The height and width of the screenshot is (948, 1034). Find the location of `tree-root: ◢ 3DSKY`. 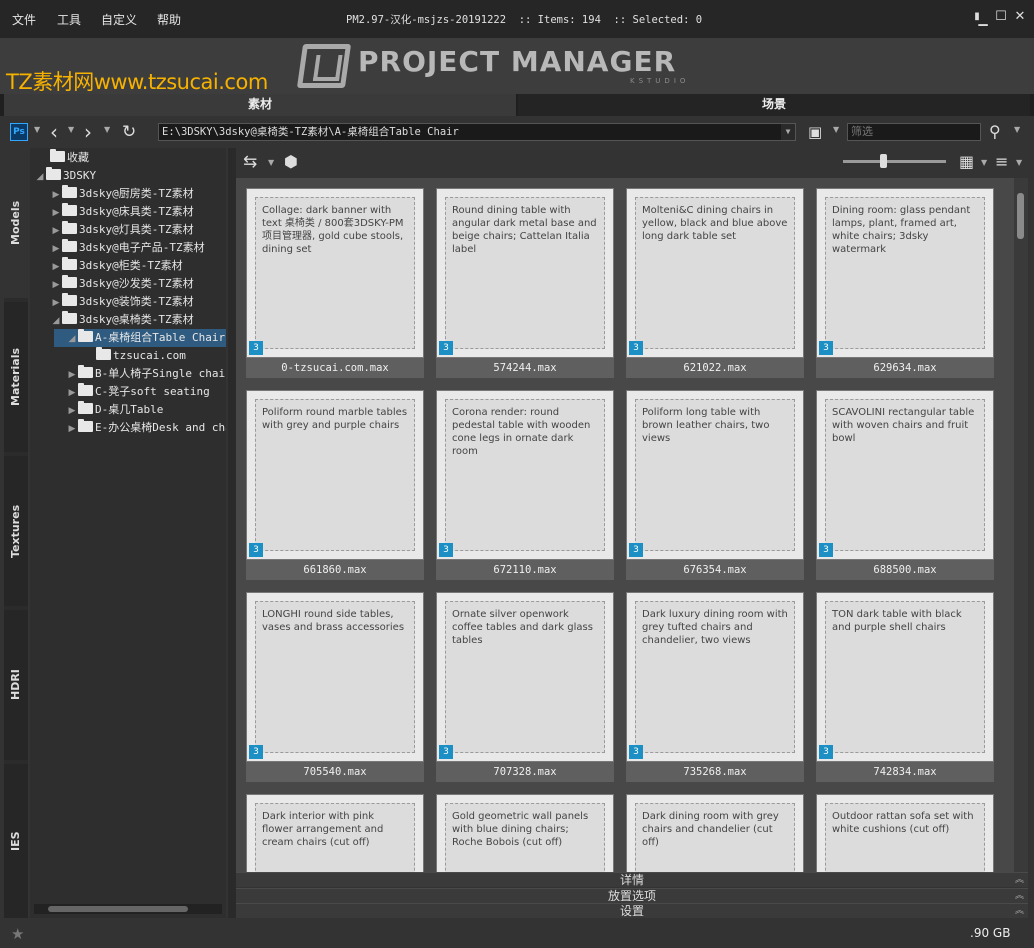

tree-root: ◢ 3DSKY is located at coordinates (65, 176).